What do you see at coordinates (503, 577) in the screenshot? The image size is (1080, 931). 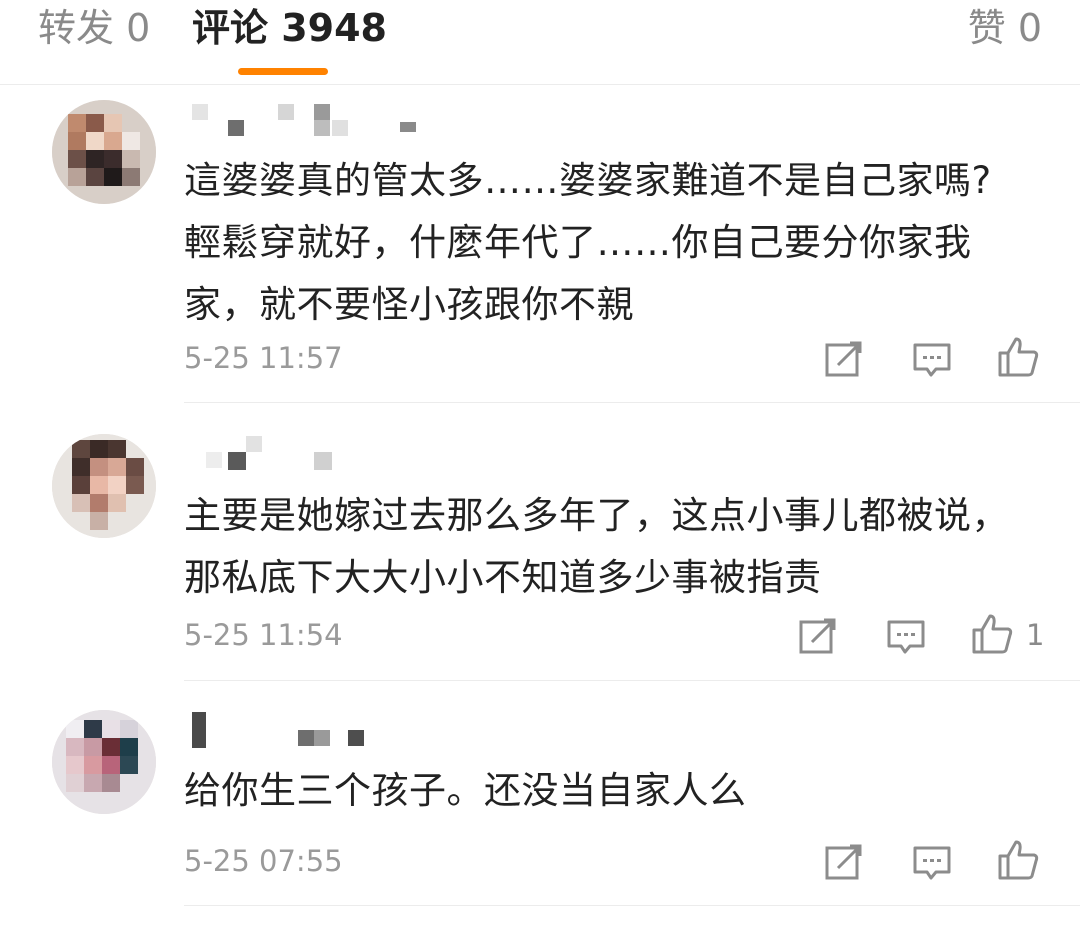 I see `comment-line: 那私底下大大小小不知道多少事被指责` at bounding box center [503, 577].